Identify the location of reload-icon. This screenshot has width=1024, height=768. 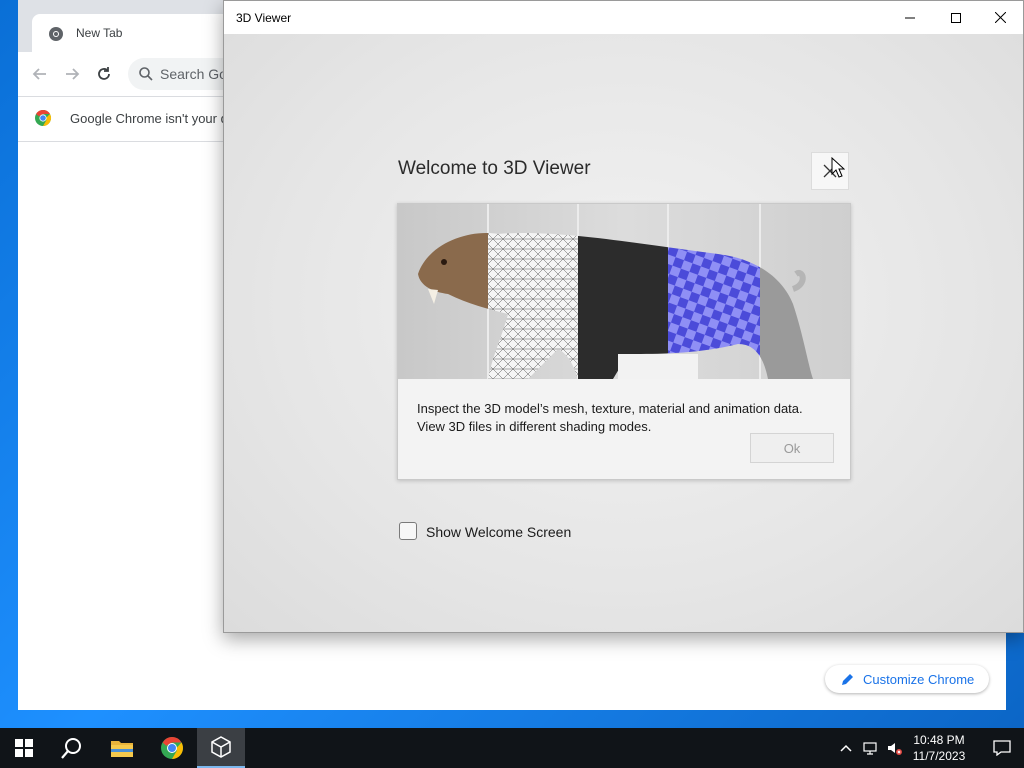
(104, 73).